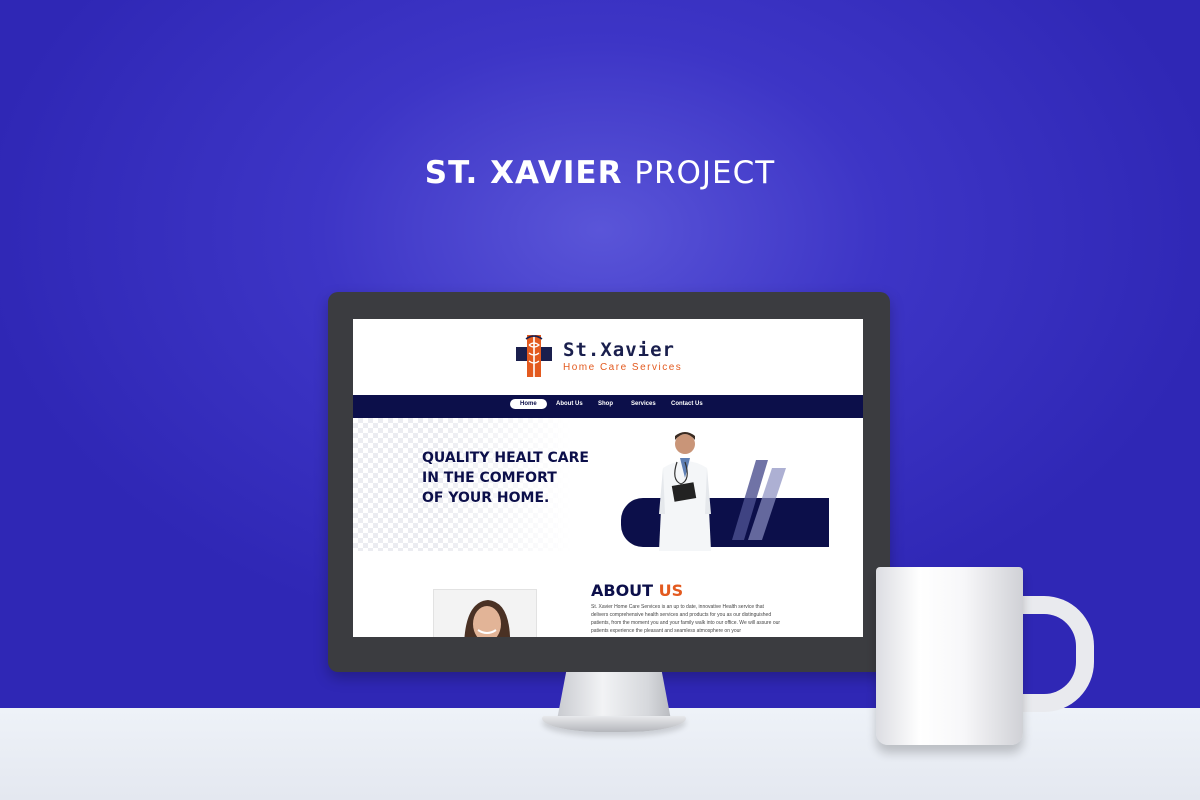 The image size is (1200, 800). Describe the element at coordinates (623, 367) in the screenshot. I see `site-logo-tagline: Home Care Services` at that location.